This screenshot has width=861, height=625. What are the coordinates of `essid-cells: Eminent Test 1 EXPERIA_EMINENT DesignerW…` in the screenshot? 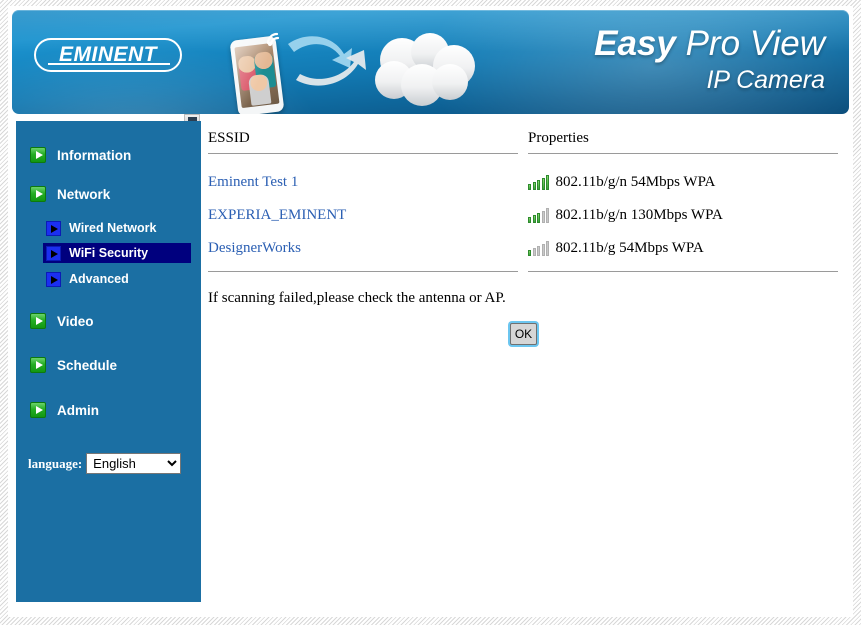 It's located at (368, 213).